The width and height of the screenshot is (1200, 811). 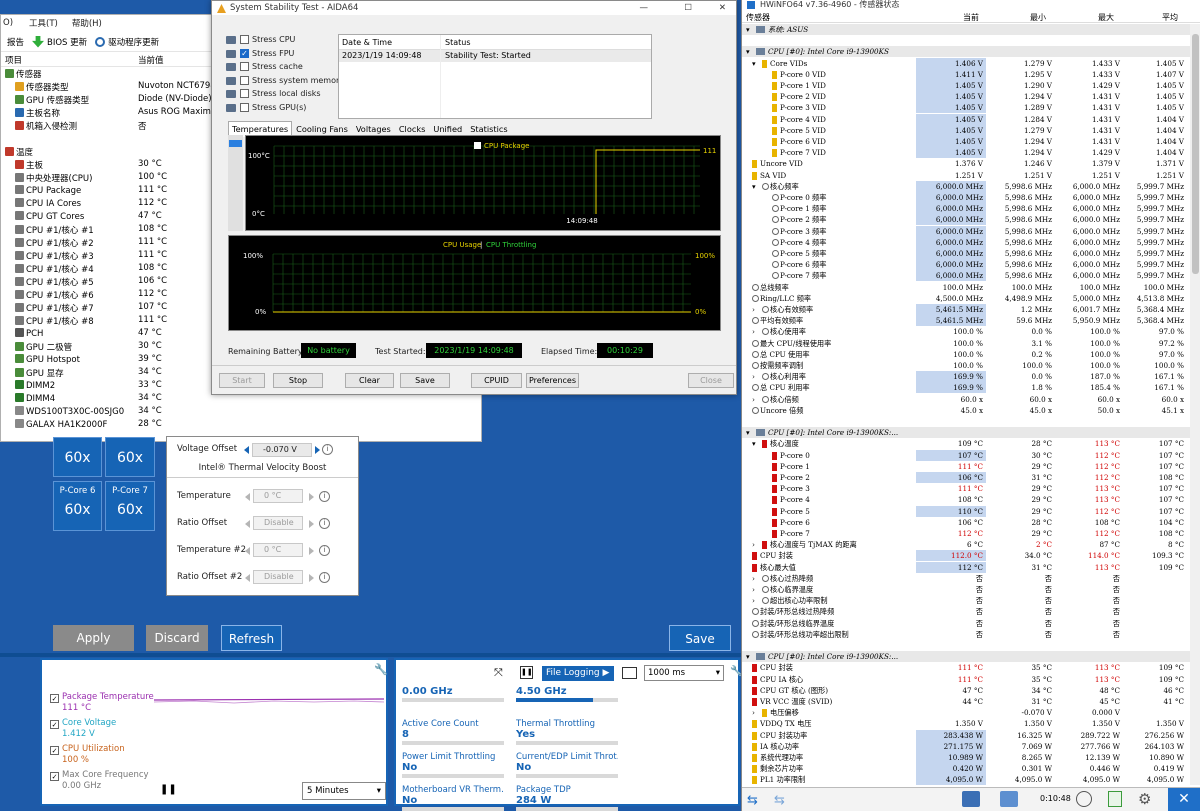 I want to click on col-sensor: 传感器, so click(x=758, y=17).